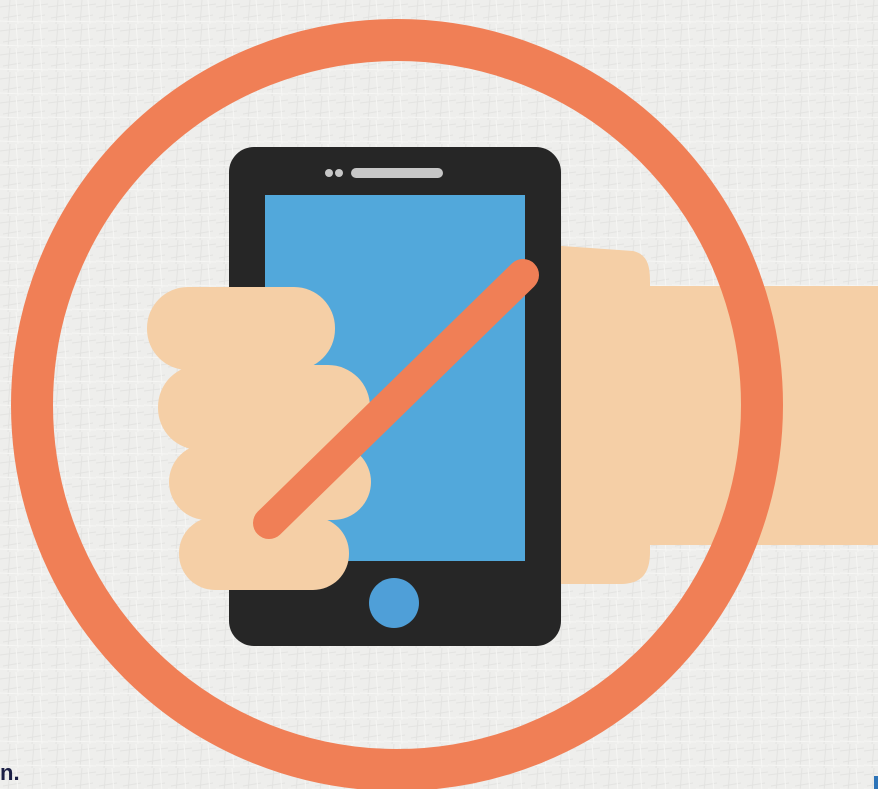 The image size is (878, 789). Describe the element at coordinates (876, 782) in the screenshot. I see `cropped-blue-mark` at that location.